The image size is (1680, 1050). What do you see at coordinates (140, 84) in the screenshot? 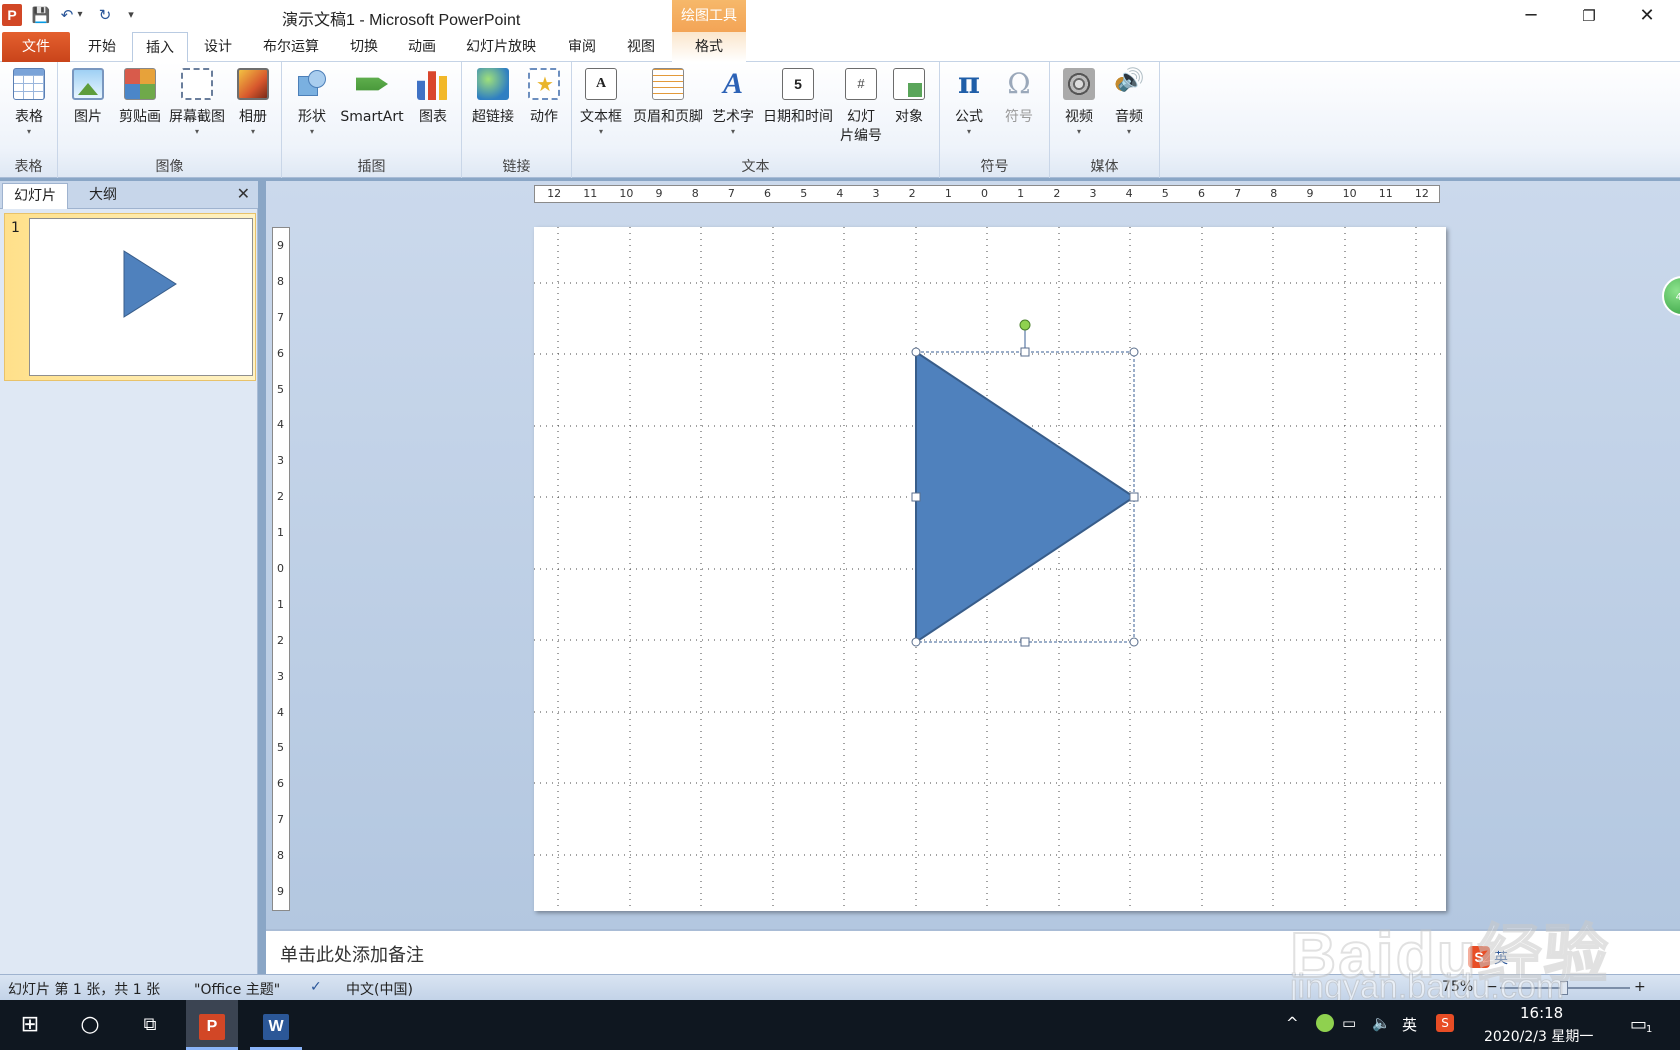
I see `clipart-icon` at bounding box center [140, 84].